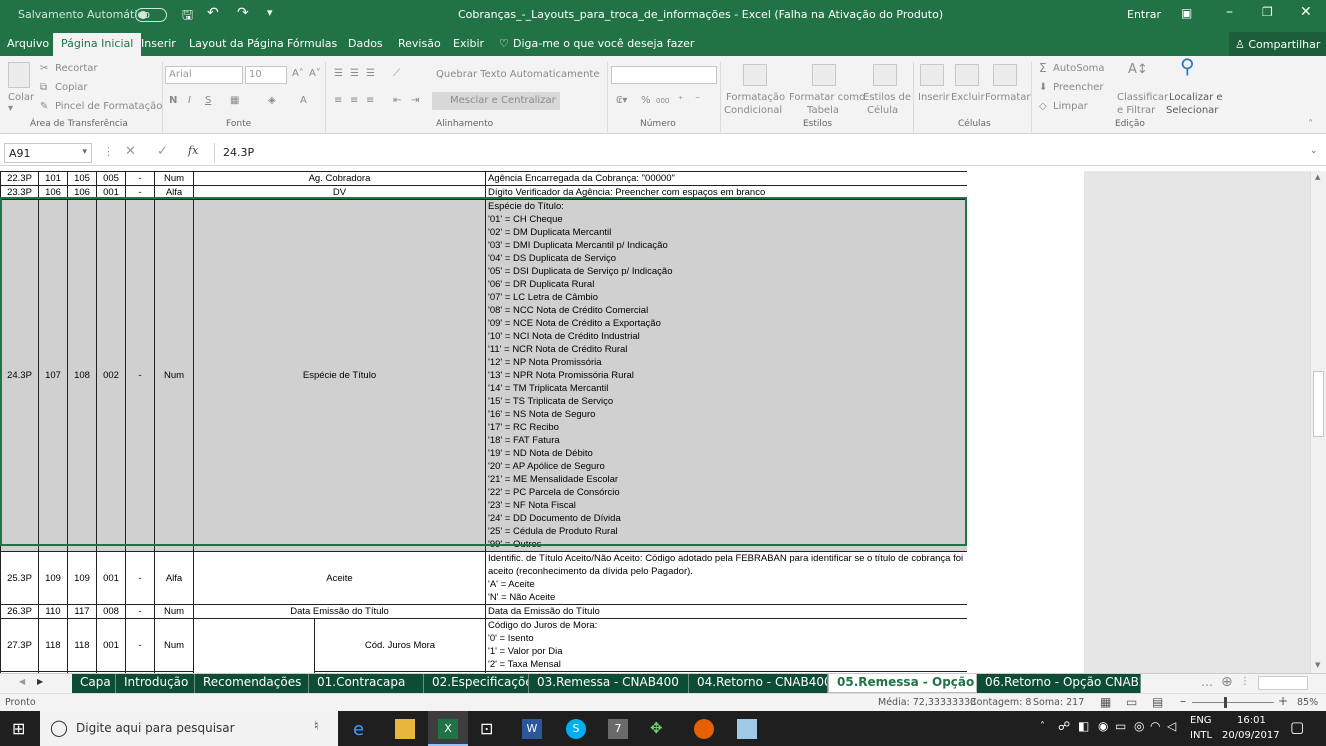 The width and height of the screenshot is (1326, 746). Describe the element at coordinates (664, 75) in the screenshot. I see `number-format-select` at that location.